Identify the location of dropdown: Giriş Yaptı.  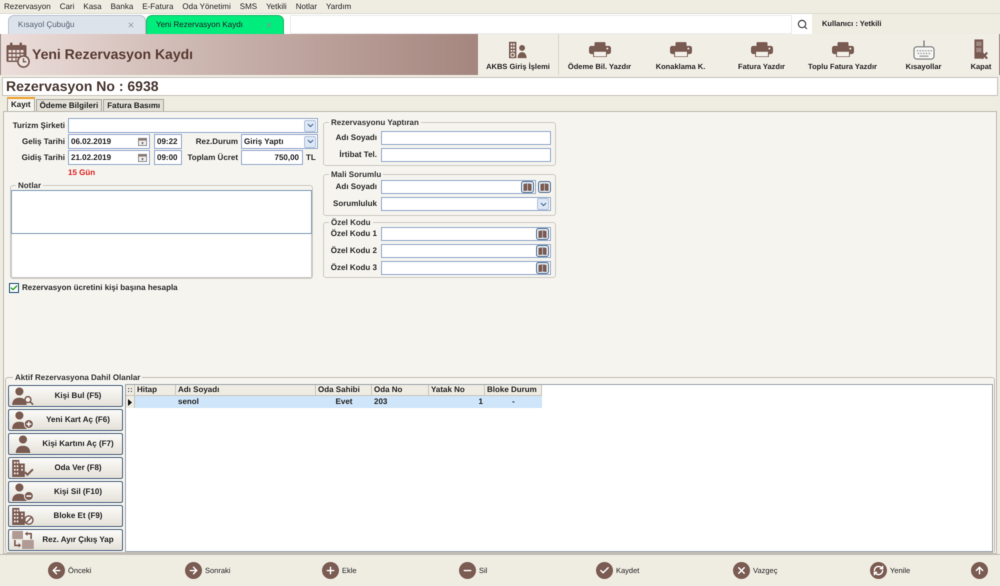
(279, 141).